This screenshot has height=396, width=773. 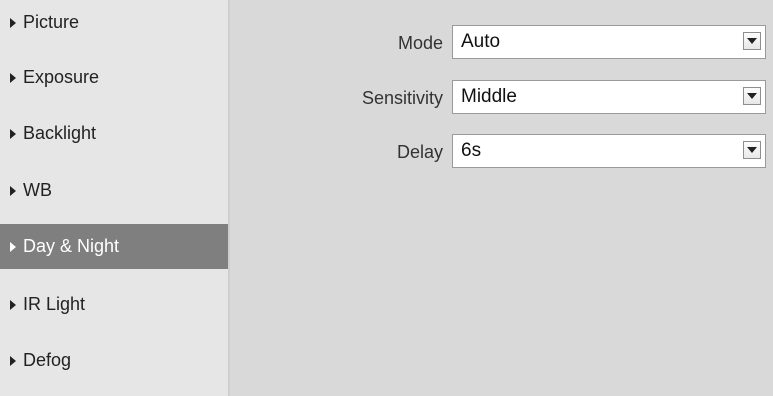 I want to click on sidebar-item-picture: Picture, so click(x=114, y=22).